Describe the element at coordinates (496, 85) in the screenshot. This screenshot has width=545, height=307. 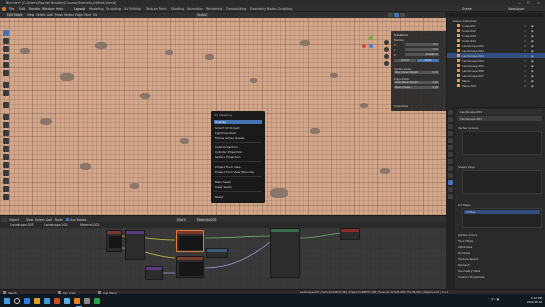
I see `outliner-row: Plane.001 ▽ ◉` at that location.